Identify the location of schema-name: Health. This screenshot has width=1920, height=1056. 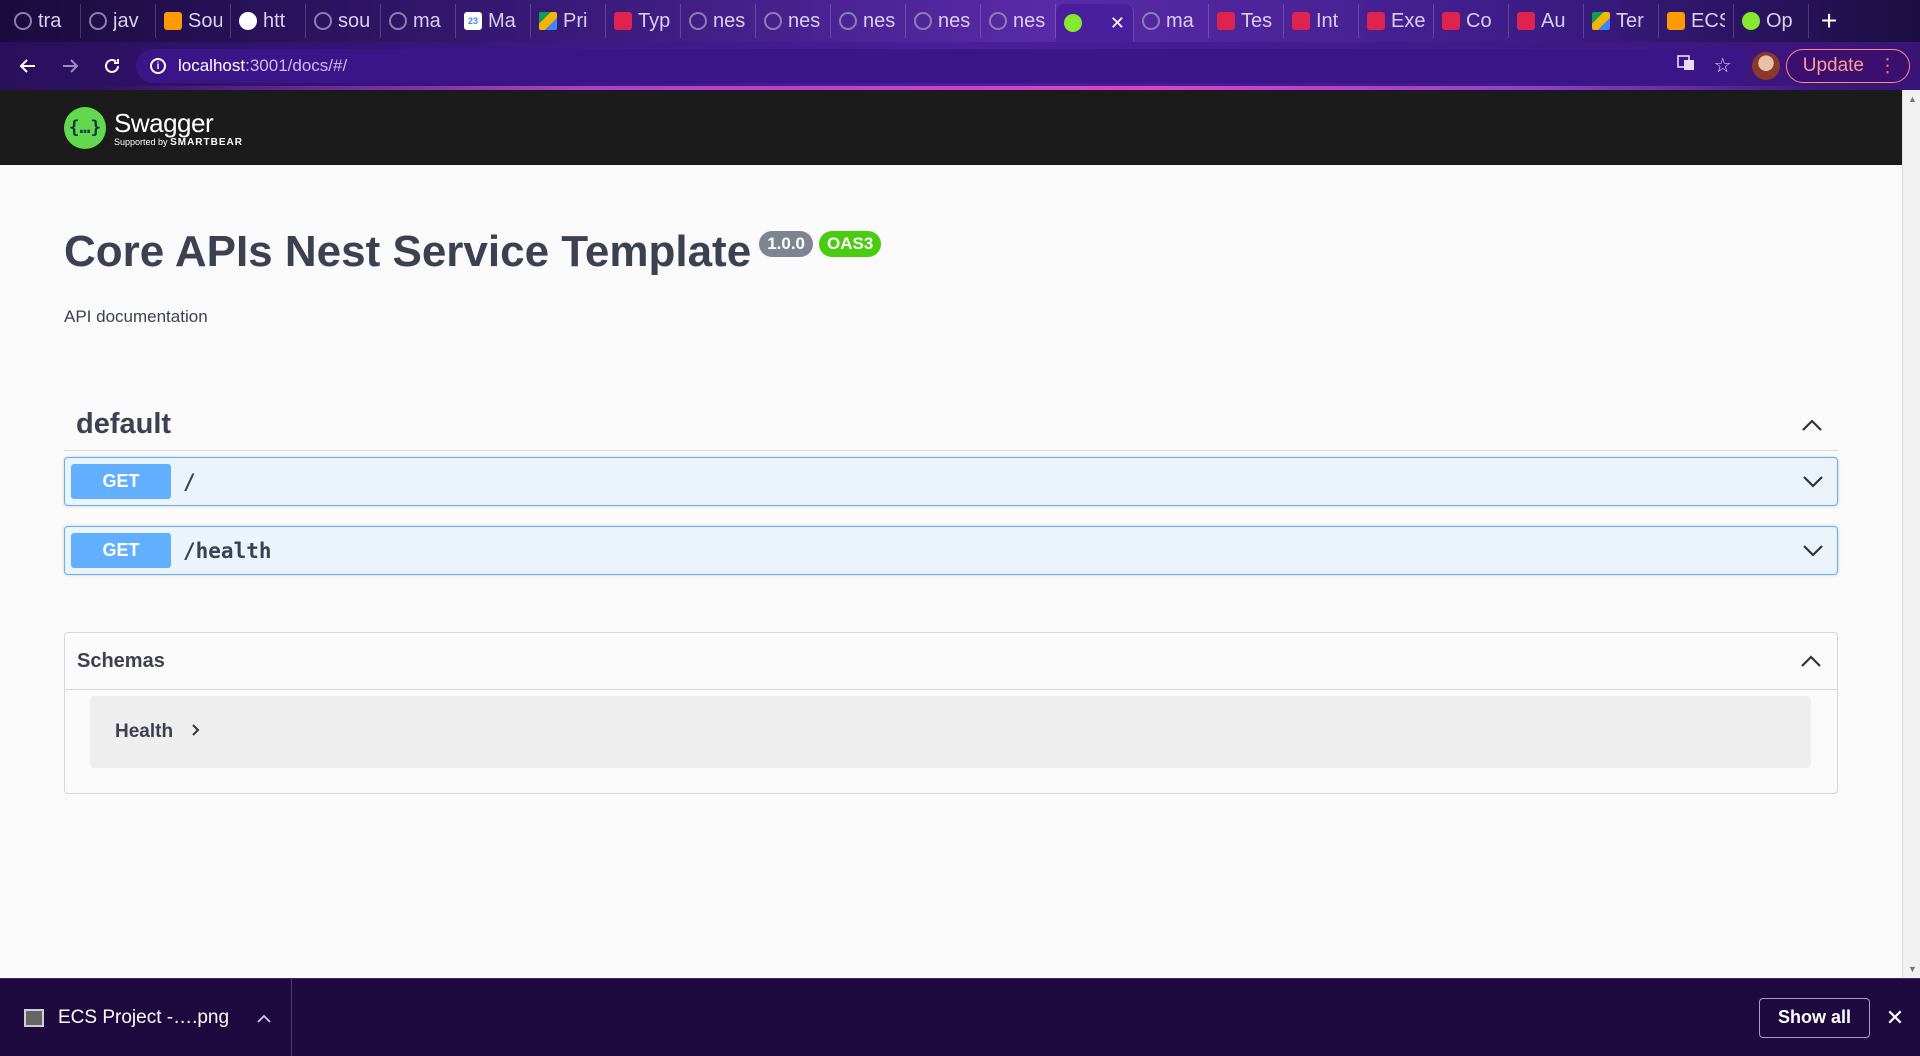
(144, 731).